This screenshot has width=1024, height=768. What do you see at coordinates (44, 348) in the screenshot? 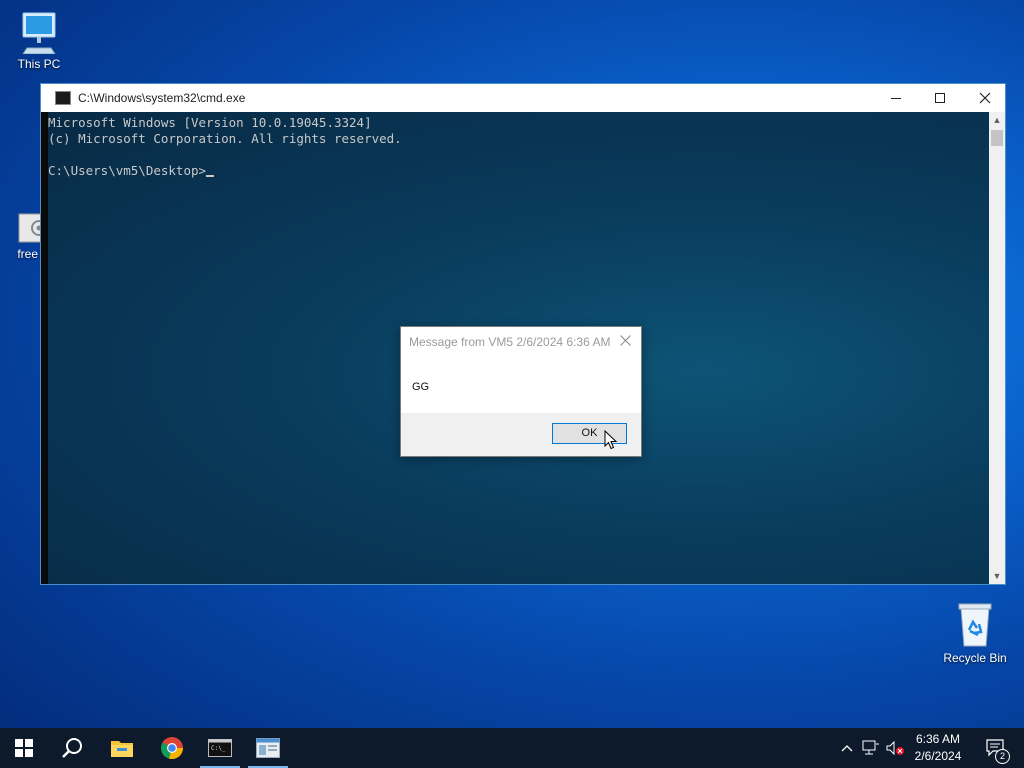
I see `window-edge` at bounding box center [44, 348].